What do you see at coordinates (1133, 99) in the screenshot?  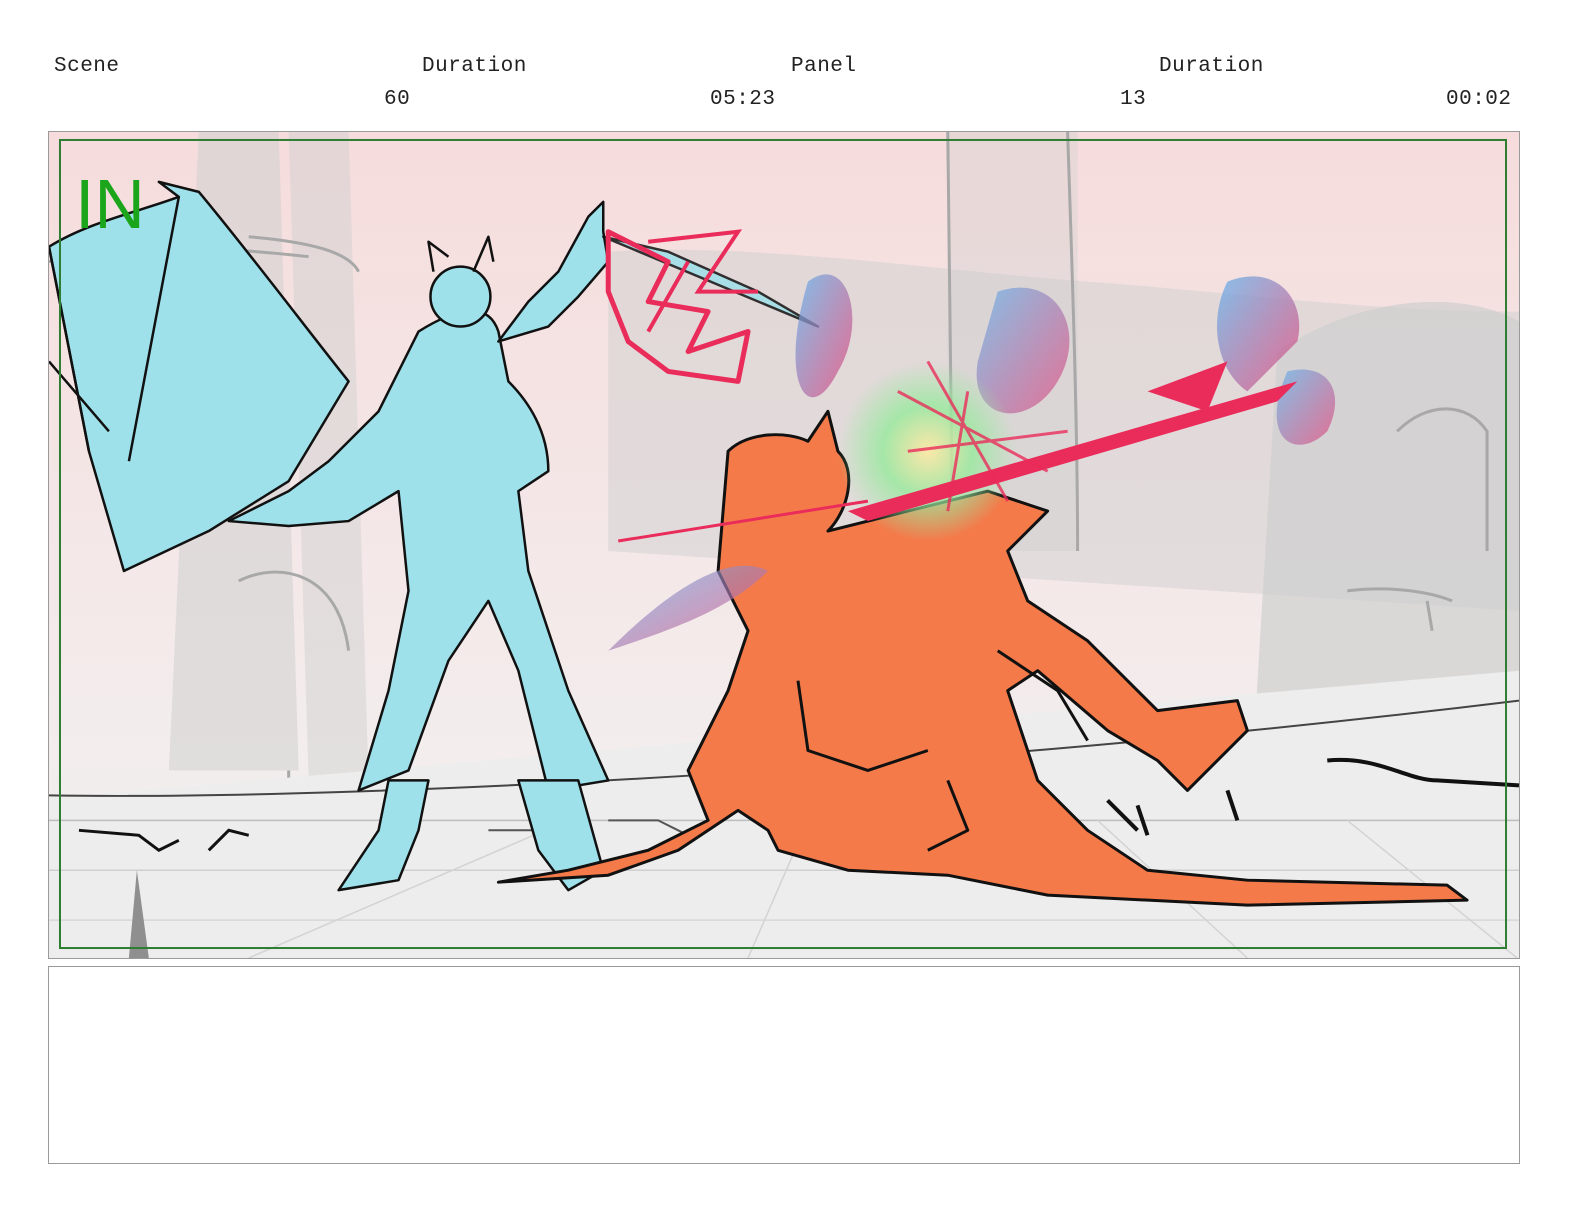 I see `panel-value: 13` at bounding box center [1133, 99].